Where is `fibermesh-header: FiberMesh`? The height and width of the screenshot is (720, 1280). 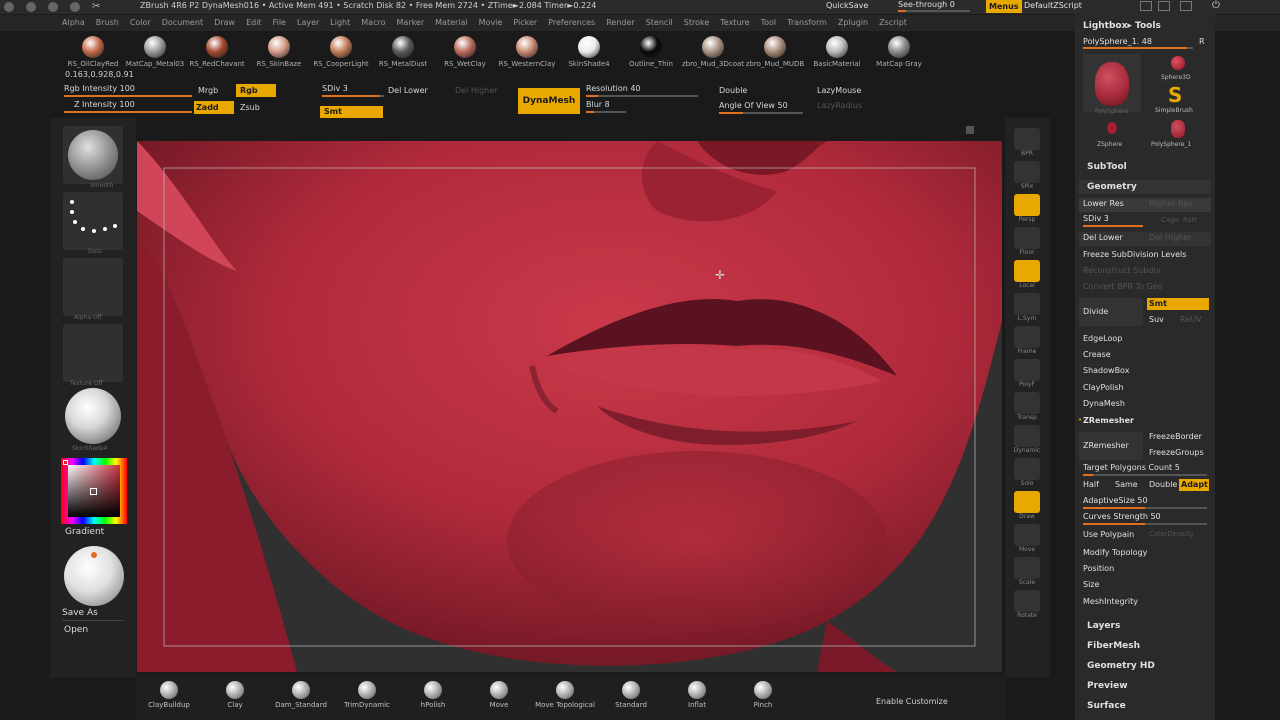 fibermesh-header: FiberMesh is located at coordinates (1113, 646).